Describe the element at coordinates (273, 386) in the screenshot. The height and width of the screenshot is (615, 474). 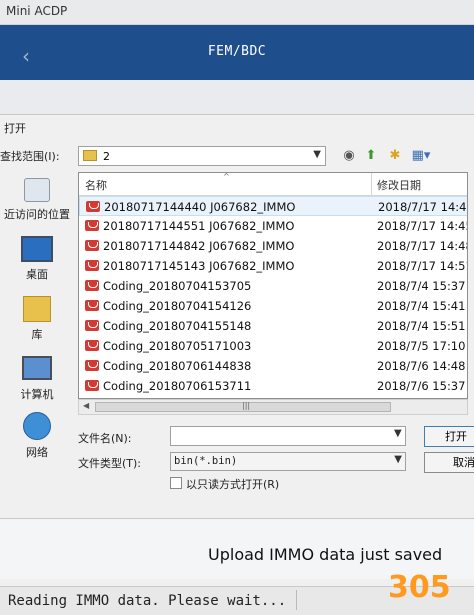
I see `file-row: Coding_20180706153711 2018/7/6 15:37` at that location.